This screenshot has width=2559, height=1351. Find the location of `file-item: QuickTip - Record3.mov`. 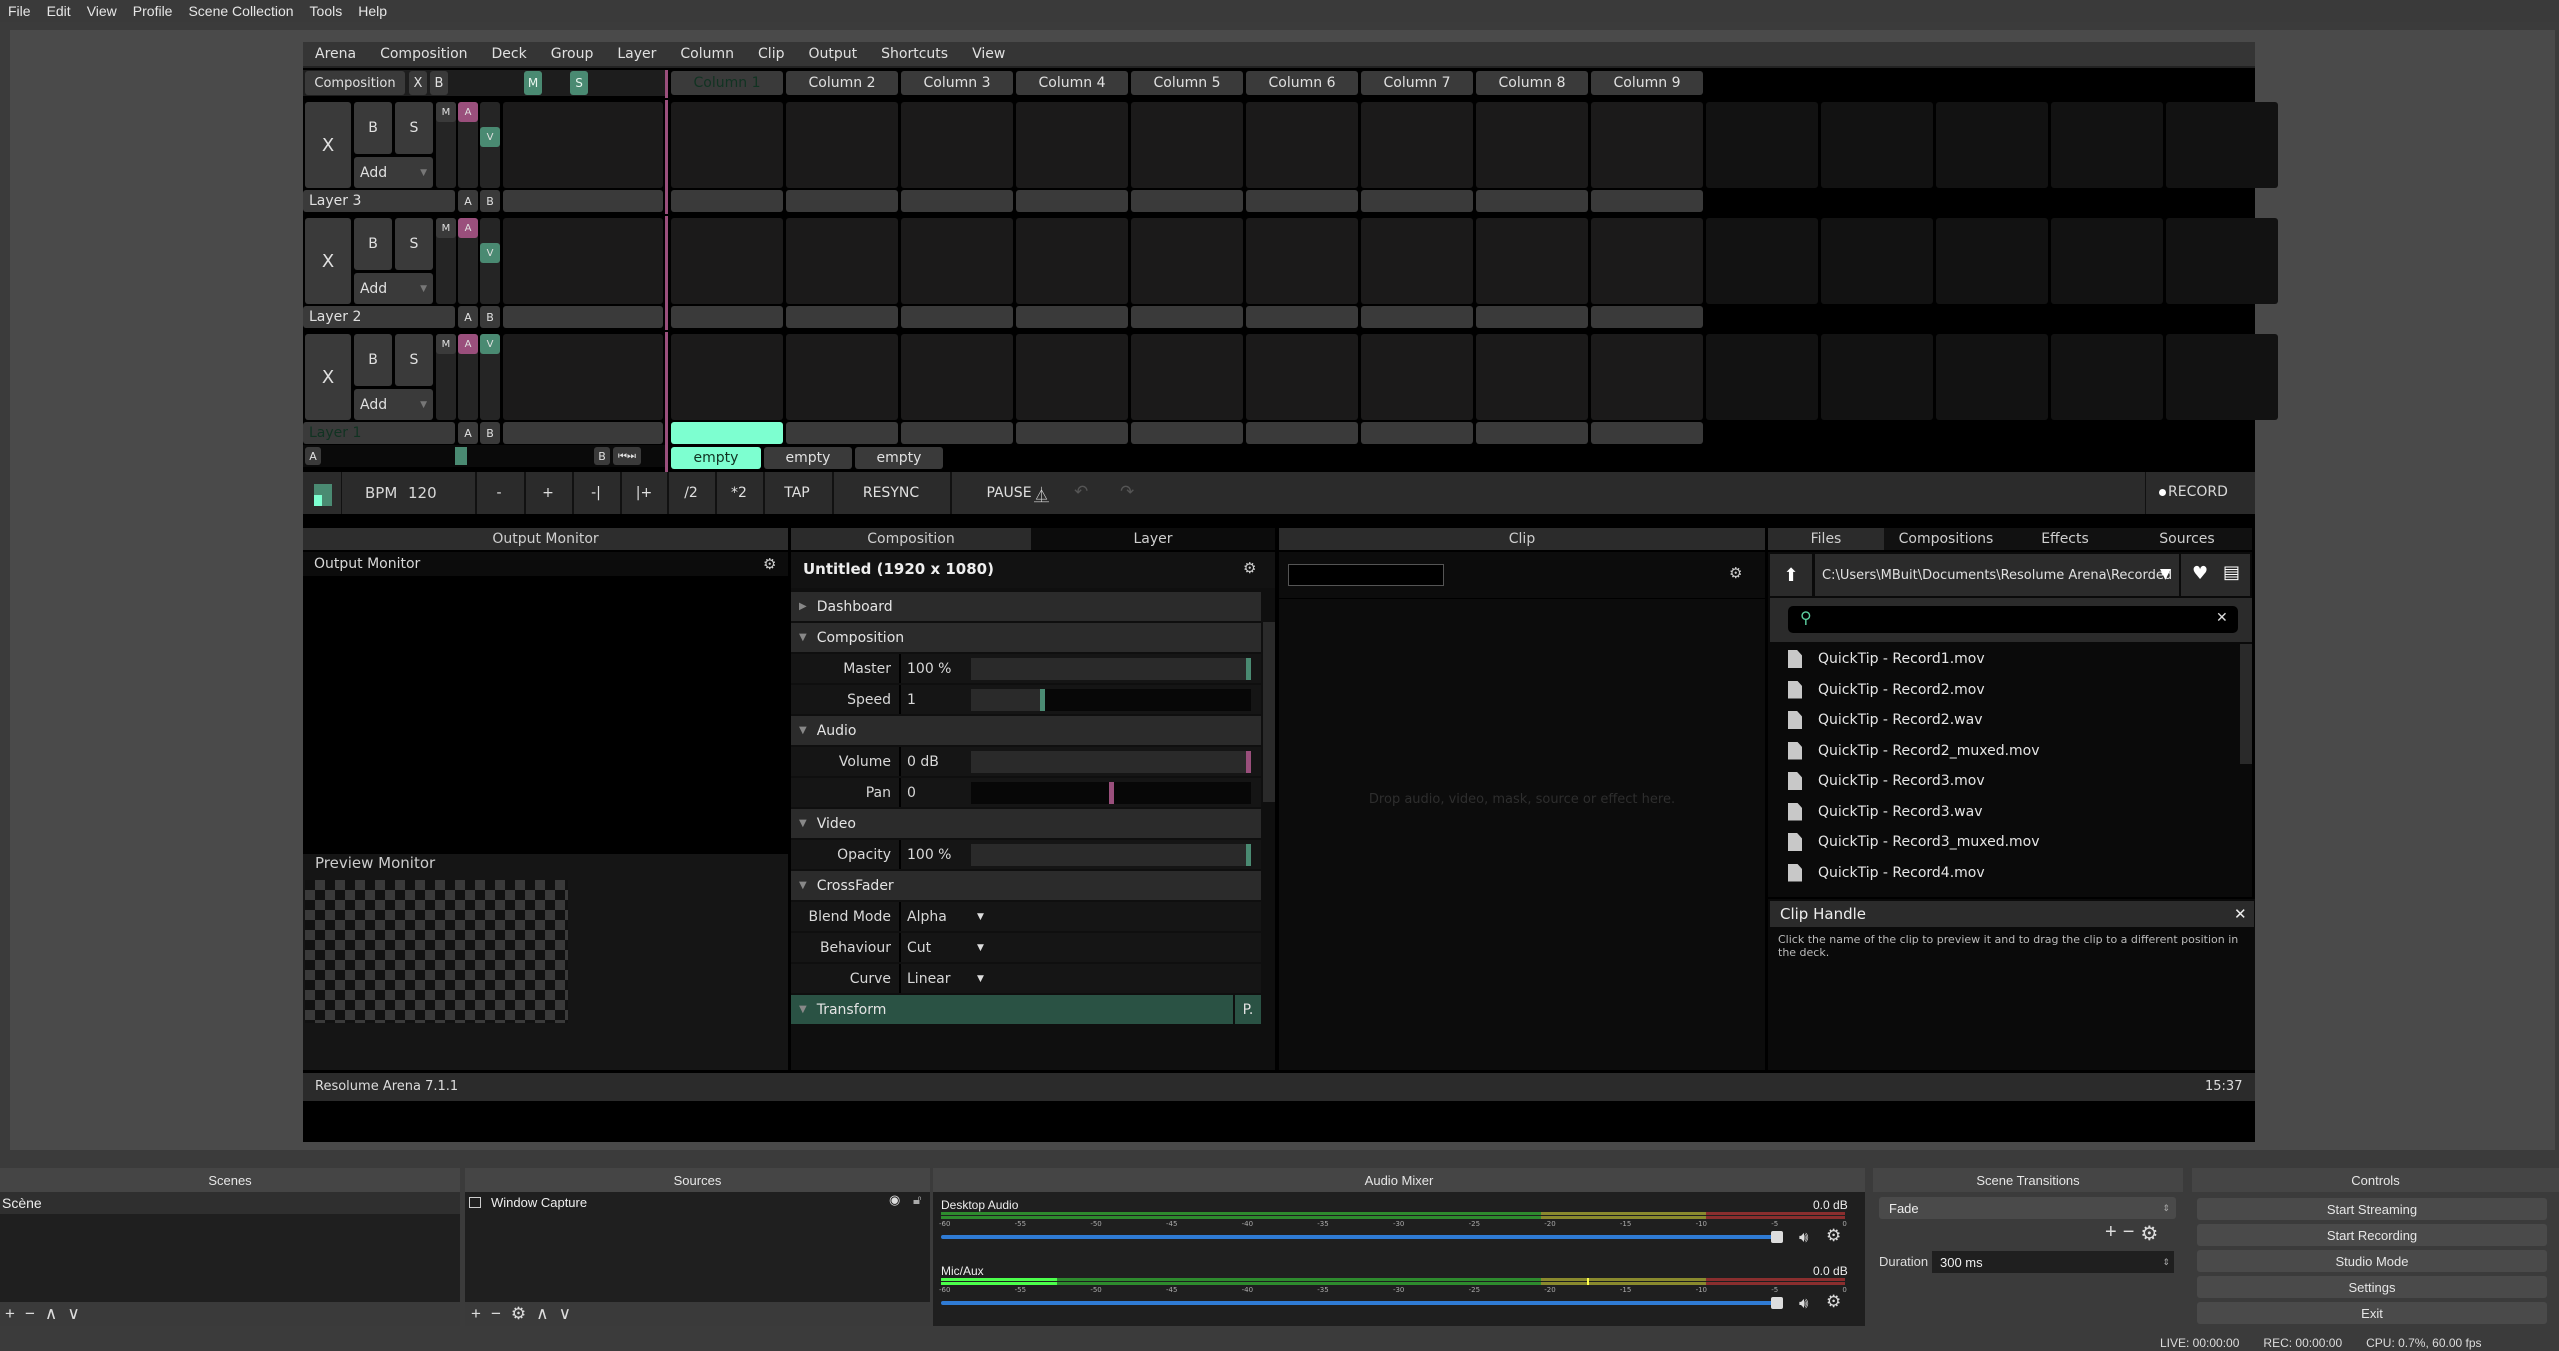

file-item: QuickTip - Record3.mov is located at coordinates (1886, 781).